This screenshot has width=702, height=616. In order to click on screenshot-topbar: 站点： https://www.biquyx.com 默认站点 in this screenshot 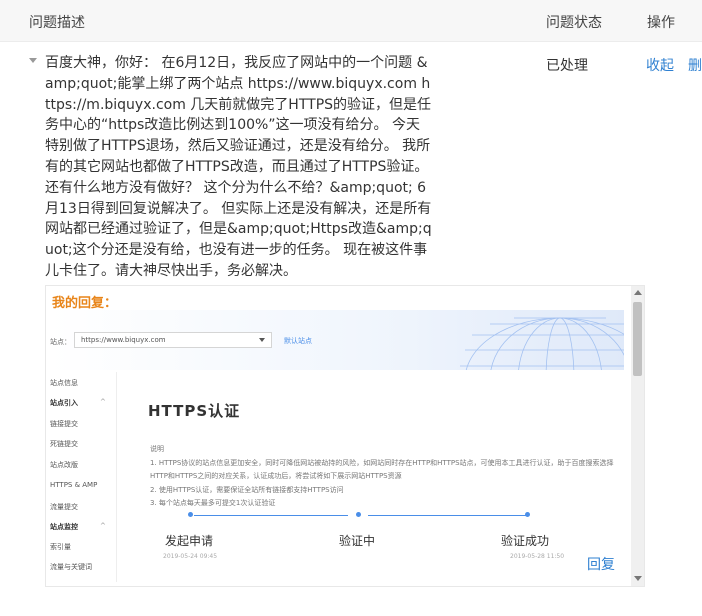, I will do `click(337, 340)`.